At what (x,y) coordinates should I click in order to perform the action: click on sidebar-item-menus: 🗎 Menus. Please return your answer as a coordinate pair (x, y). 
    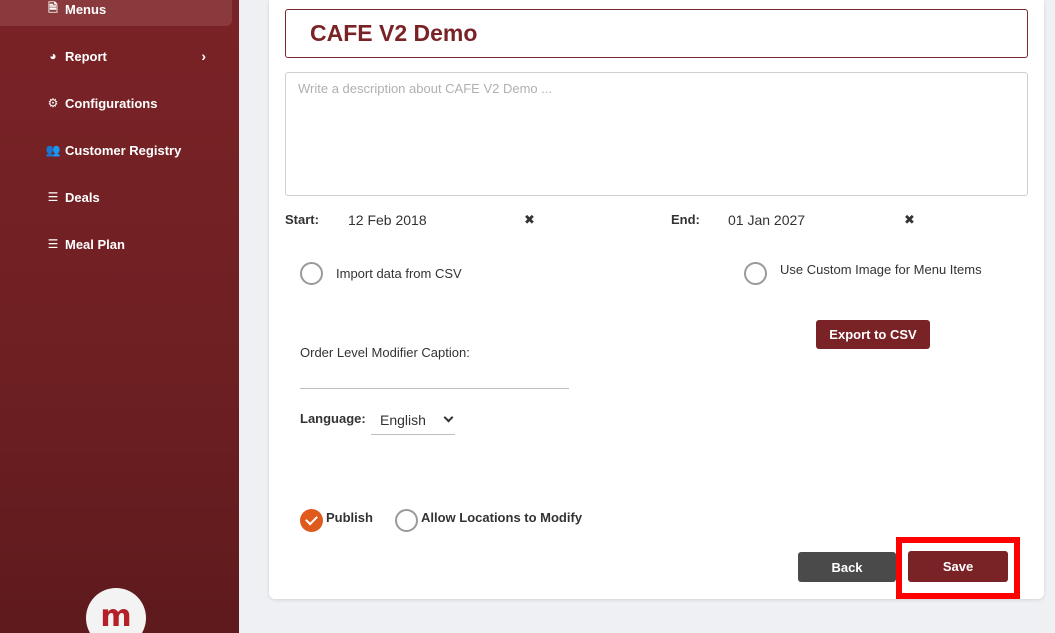
    Looking at the image, I should click on (116, 13).